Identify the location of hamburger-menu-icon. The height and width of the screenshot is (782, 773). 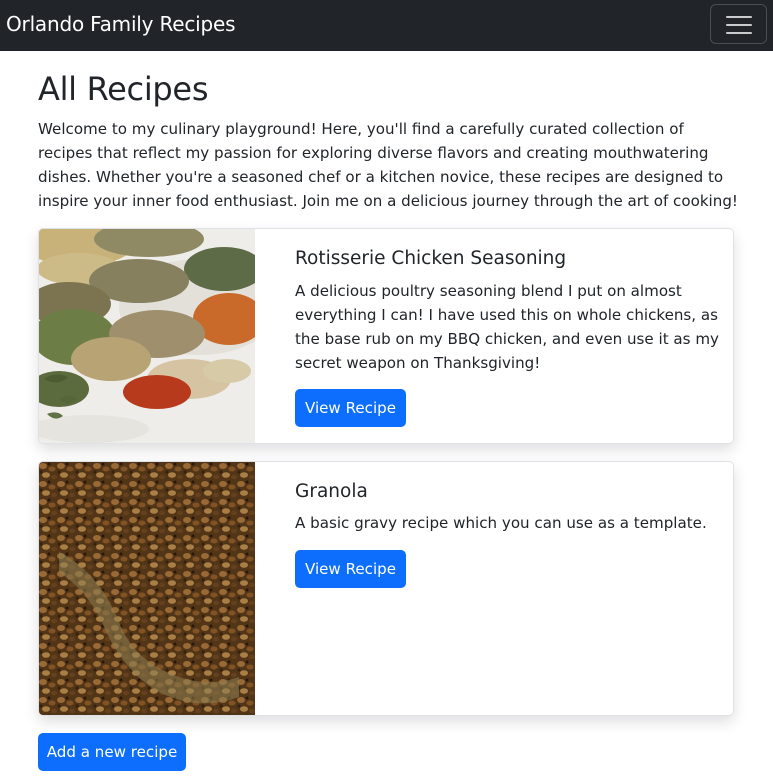
(738, 24).